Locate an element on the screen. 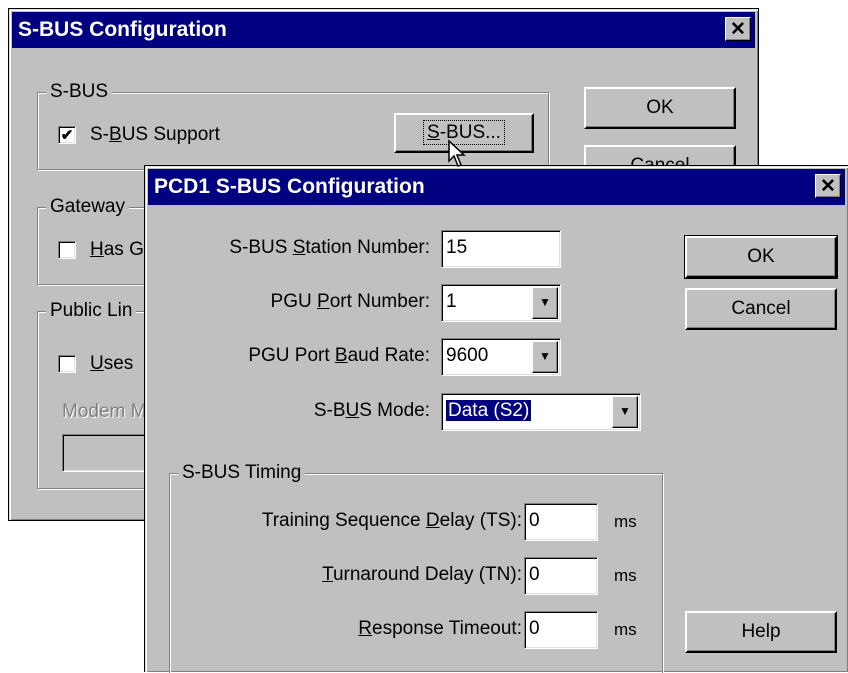 This screenshot has height=673, width=848. pgu-port-number-select: 1 ▼ is located at coordinates (501, 303).